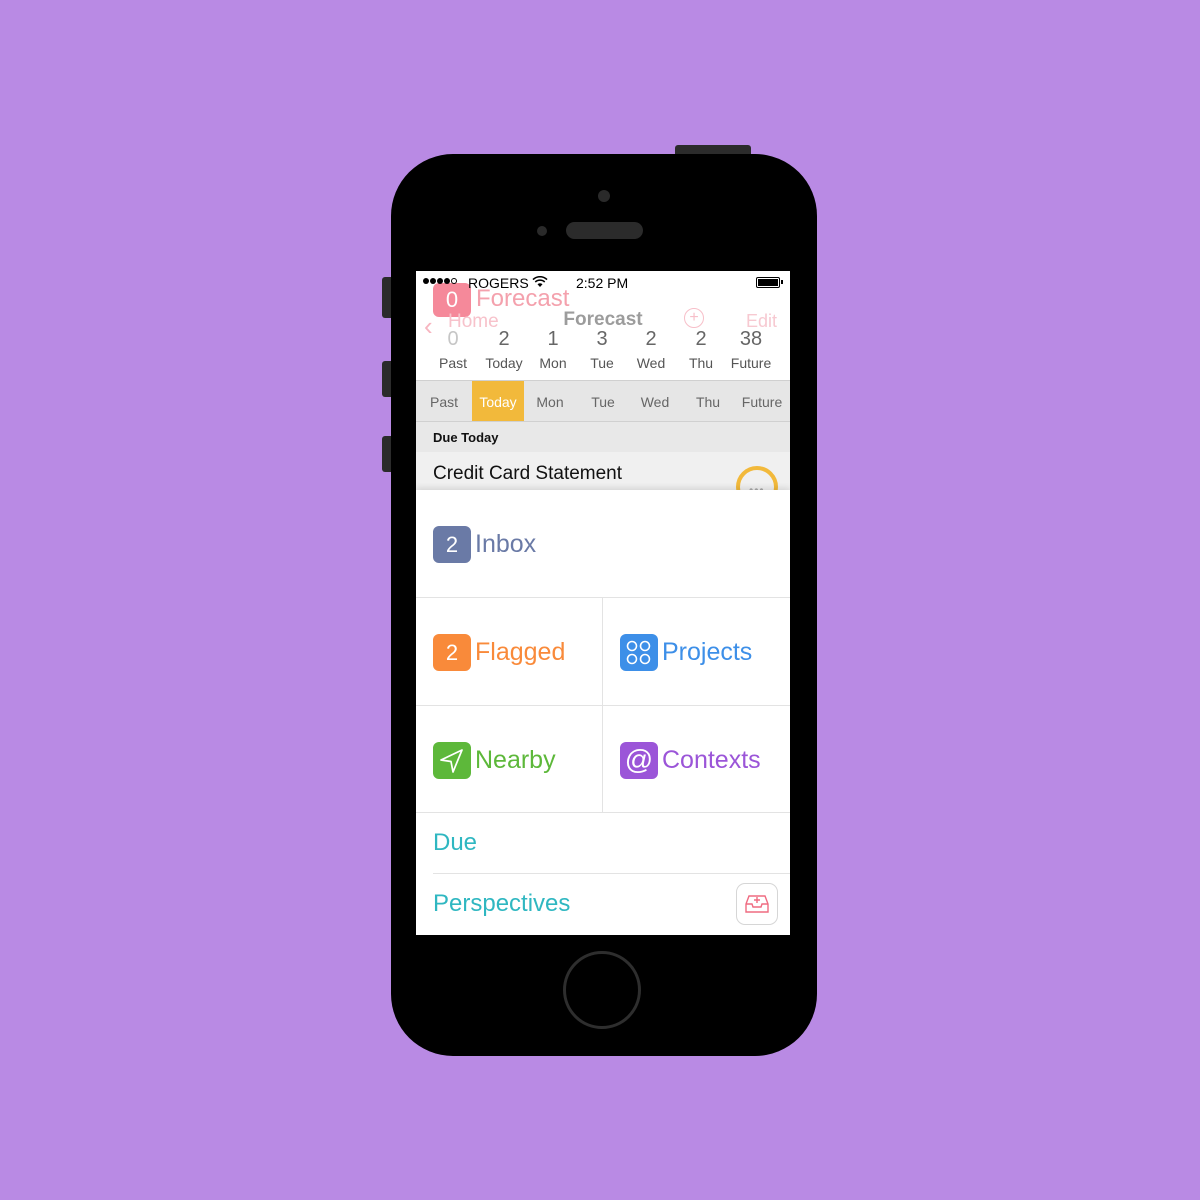 Image resolution: width=1200 pixels, height=1200 pixels. What do you see at coordinates (444, 401) in the screenshot?
I see `tab-past: Past` at bounding box center [444, 401].